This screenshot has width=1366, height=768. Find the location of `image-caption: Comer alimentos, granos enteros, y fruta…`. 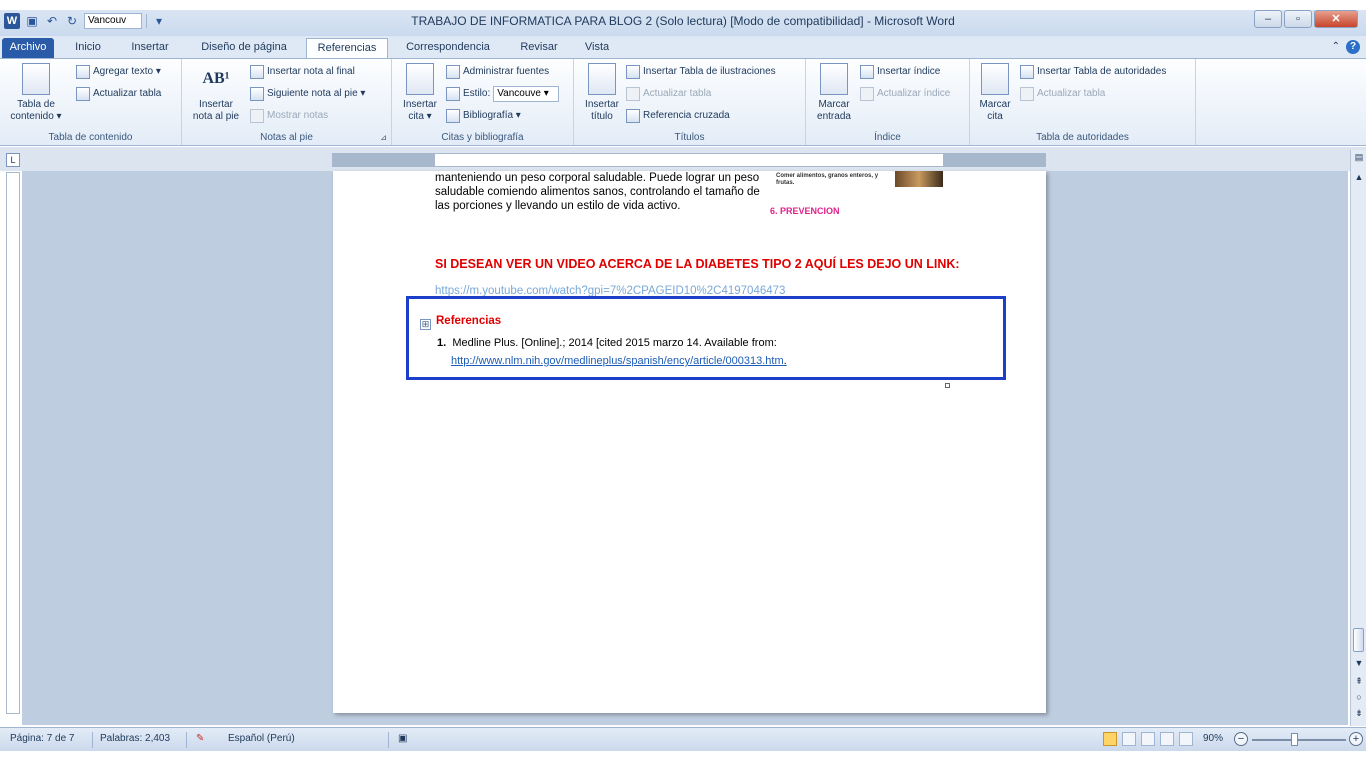

image-caption: Comer alimentos, granos enteros, y fruta… is located at coordinates (827, 179).